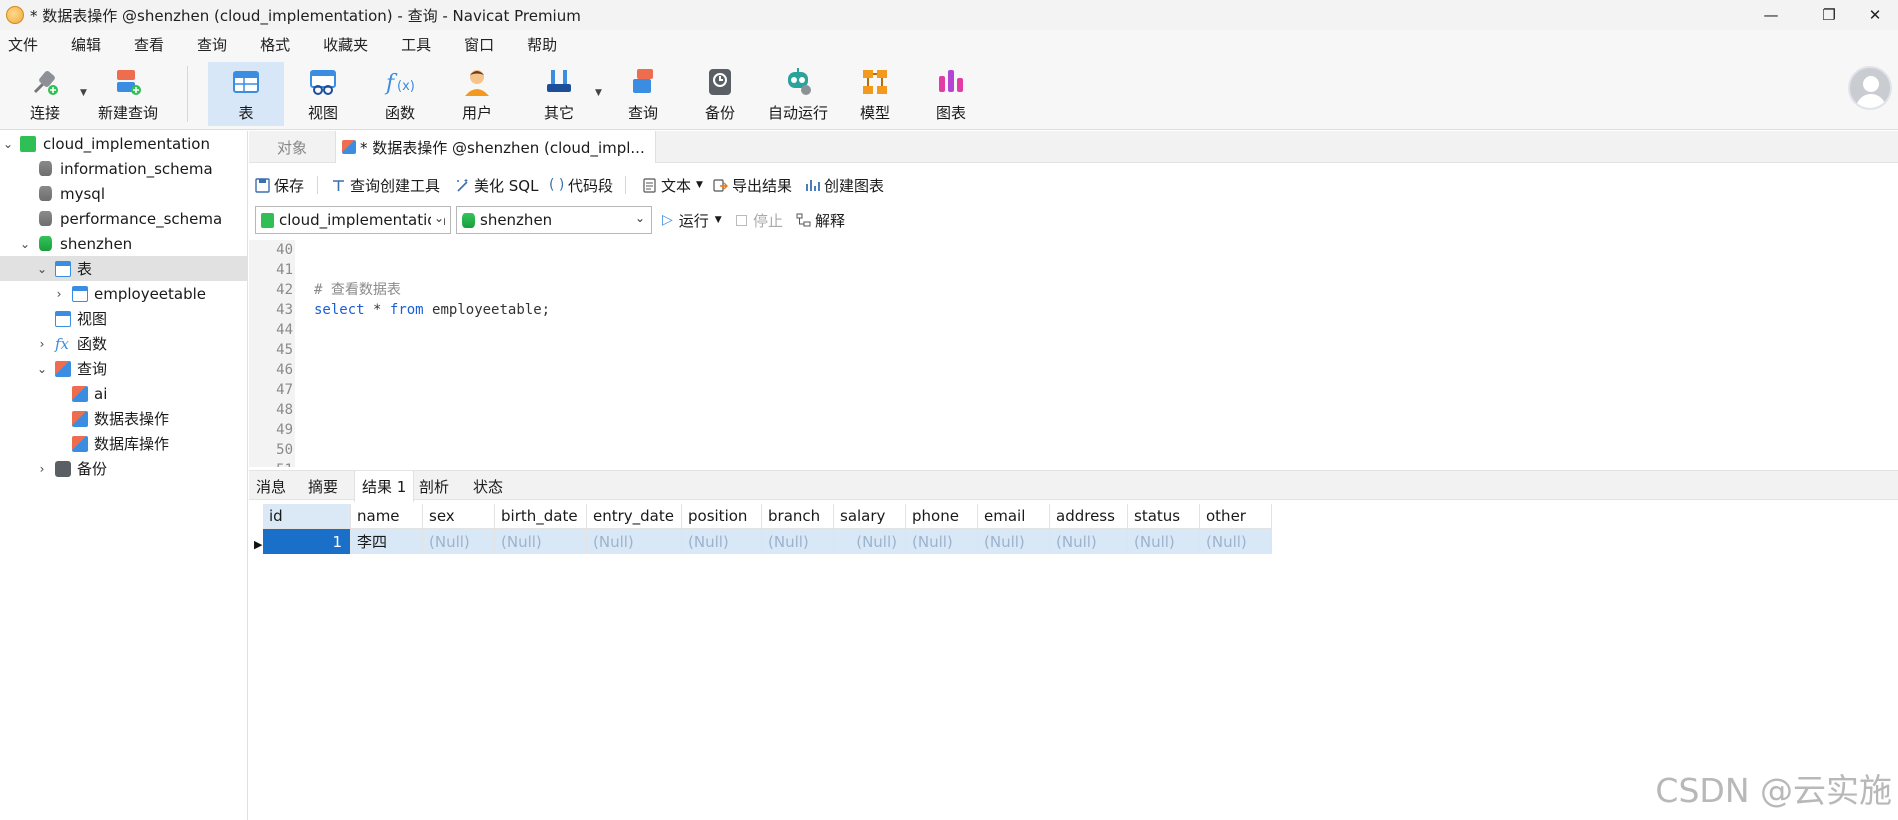  Describe the element at coordinates (951, 94) in the screenshot. I see `chart-button: 图表` at that location.